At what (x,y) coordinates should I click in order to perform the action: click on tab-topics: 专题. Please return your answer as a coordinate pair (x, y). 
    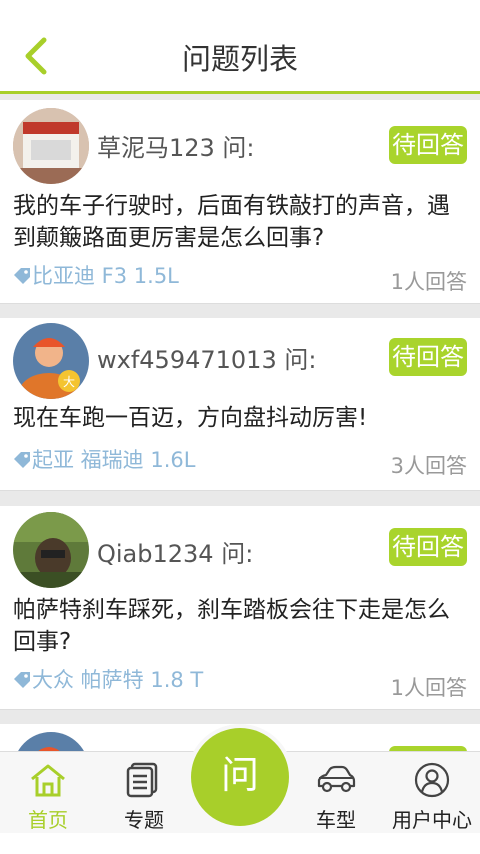
    Looking at the image, I should click on (144, 793).